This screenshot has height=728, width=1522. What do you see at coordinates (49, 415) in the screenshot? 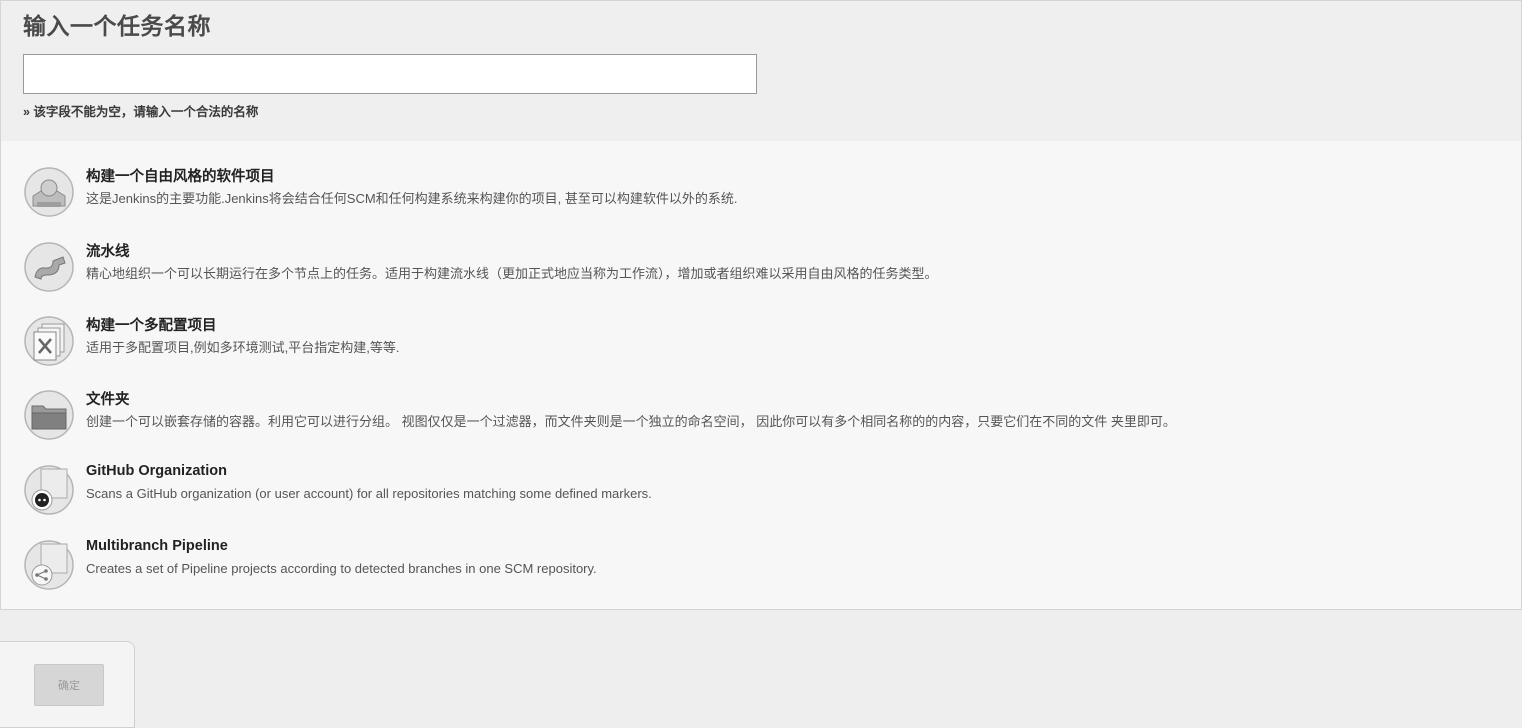
I see `folder-icon` at bounding box center [49, 415].